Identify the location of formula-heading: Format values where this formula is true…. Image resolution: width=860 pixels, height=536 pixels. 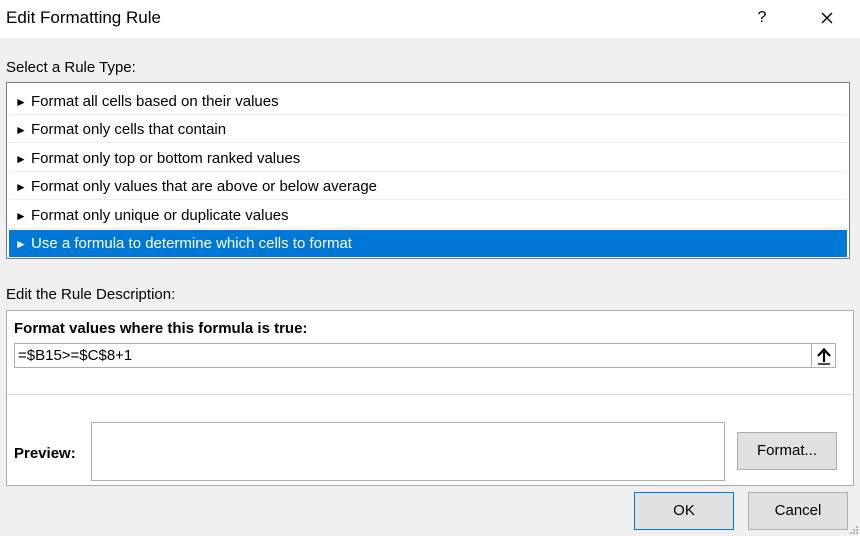
(161, 328).